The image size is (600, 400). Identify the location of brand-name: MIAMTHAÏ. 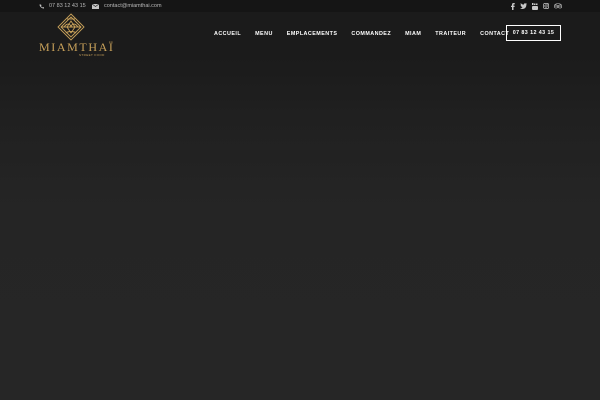
(76, 47).